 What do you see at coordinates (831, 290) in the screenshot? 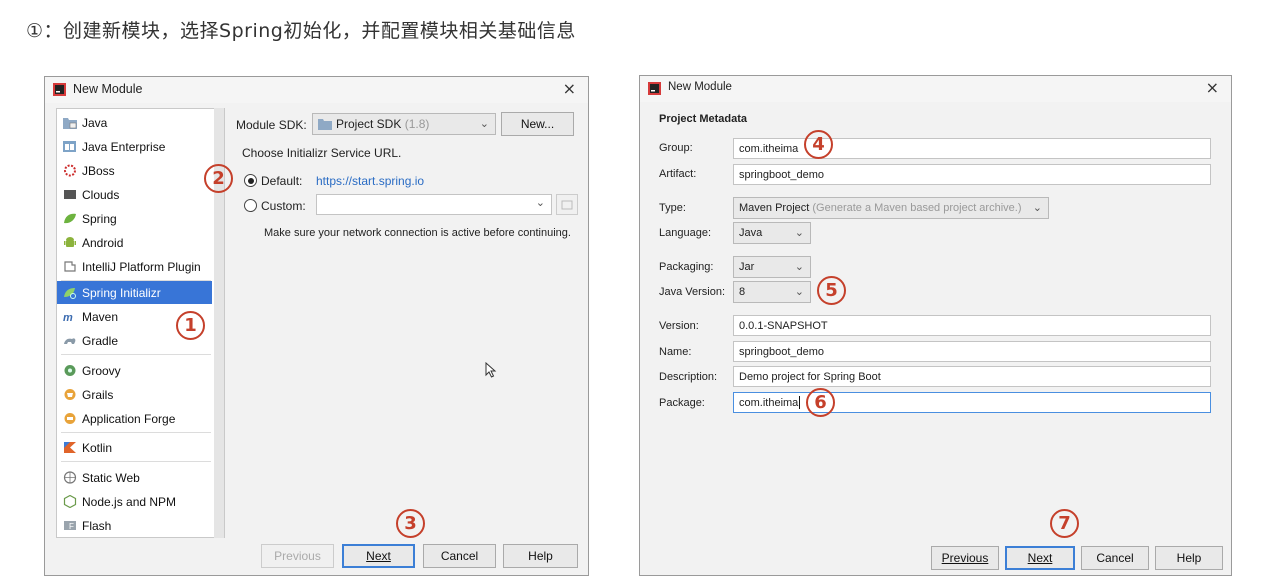
I see `step-marker-5: 5` at bounding box center [831, 290].